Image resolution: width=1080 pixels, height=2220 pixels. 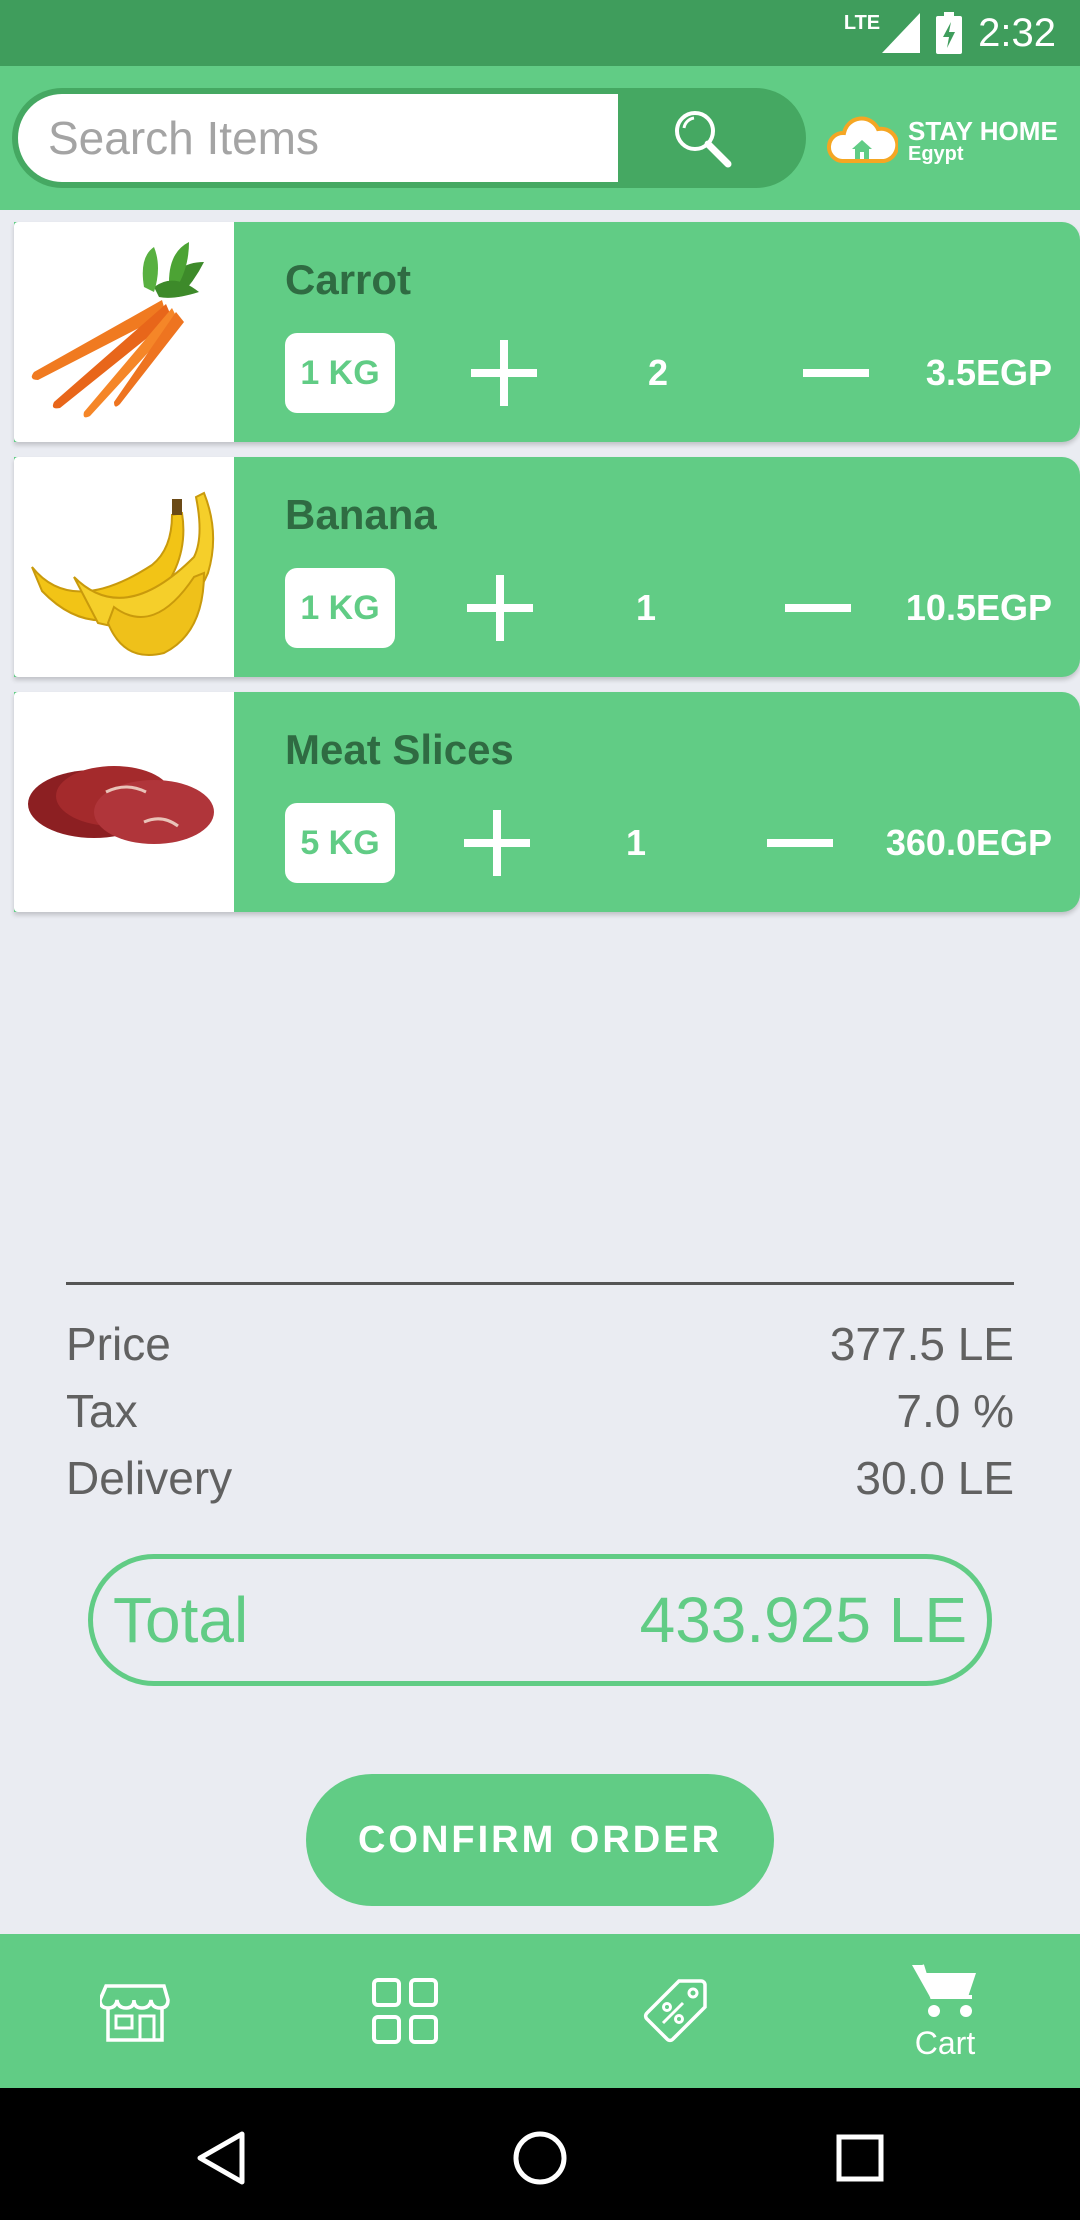 I want to click on back-button, so click(x=220, y=2158).